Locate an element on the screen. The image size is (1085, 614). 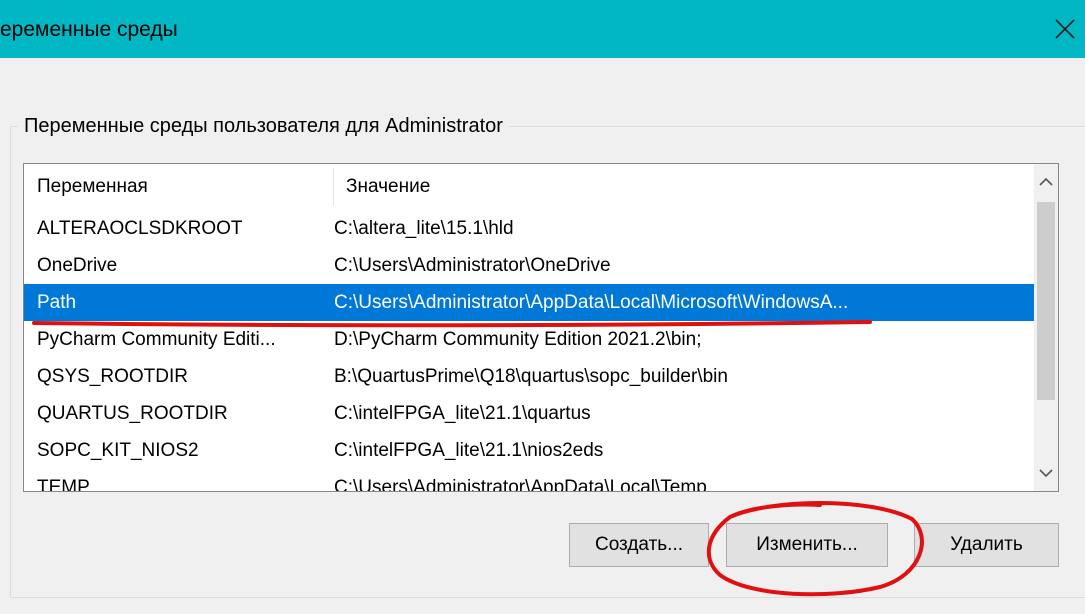
vertical-scrollbar is located at coordinates (1046, 327).